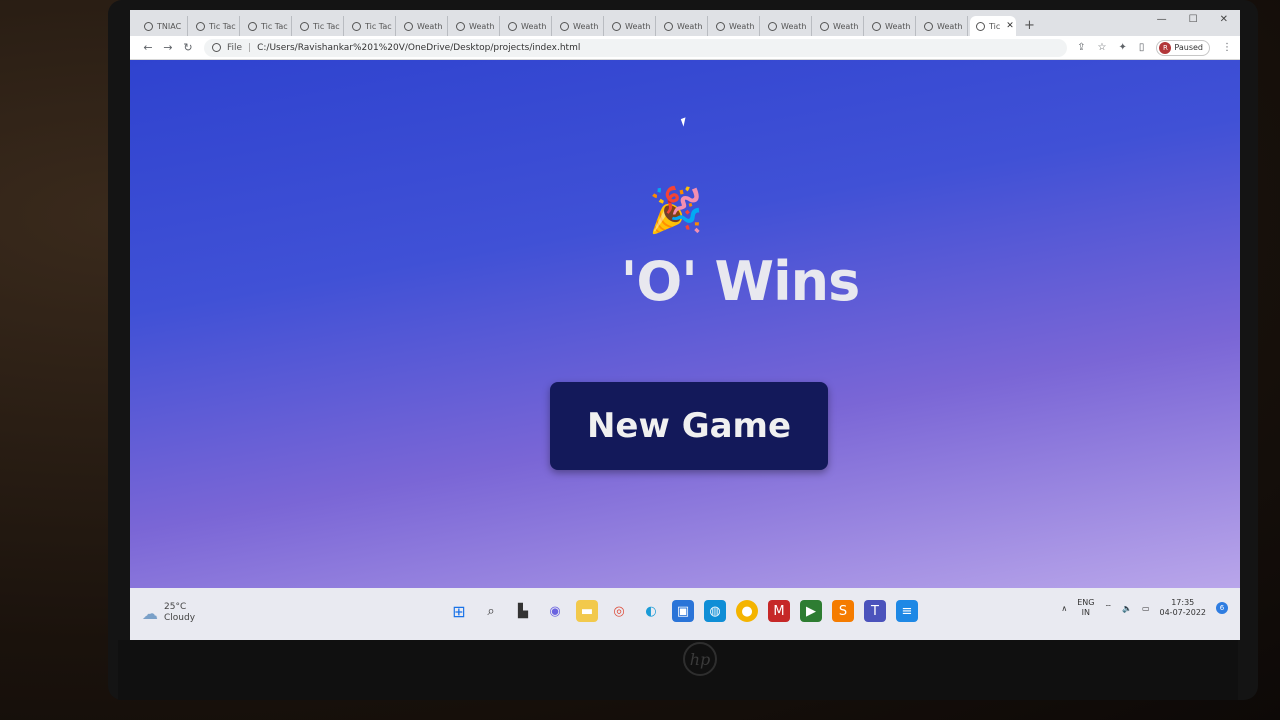 Image resolution: width=1280 pixels, height=720 pixels. What do you see at coordinates (631, 26) in the screenshot?
I see `tab-9: Weath` at bounding box center [631, 26].